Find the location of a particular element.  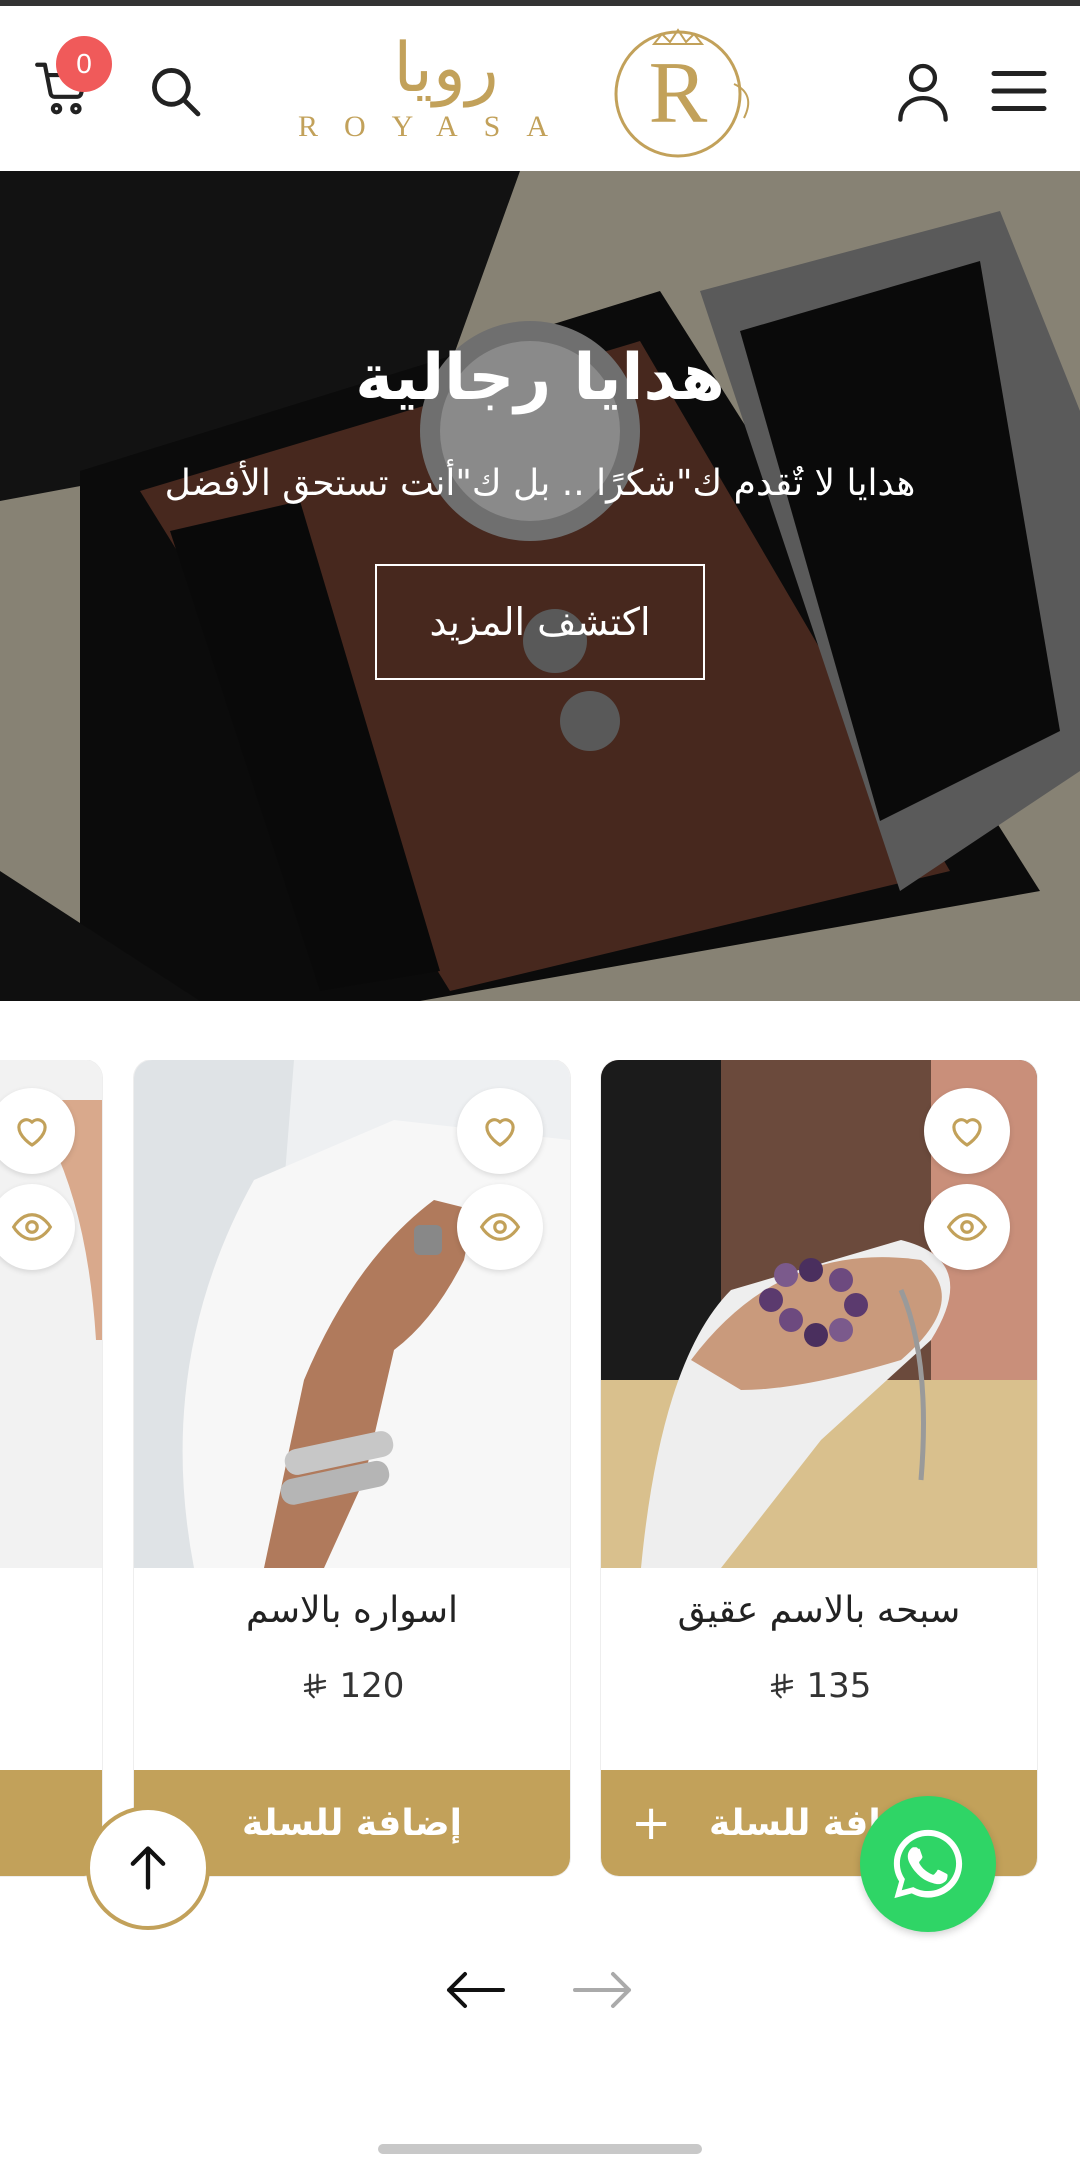

product-price: 120 is located at coordinates (352, 1686).